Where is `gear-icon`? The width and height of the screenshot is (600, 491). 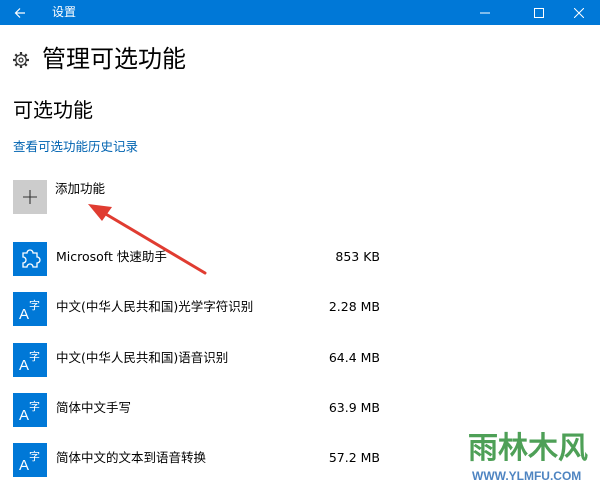
gear-icon is located at coordinates (21, 60).